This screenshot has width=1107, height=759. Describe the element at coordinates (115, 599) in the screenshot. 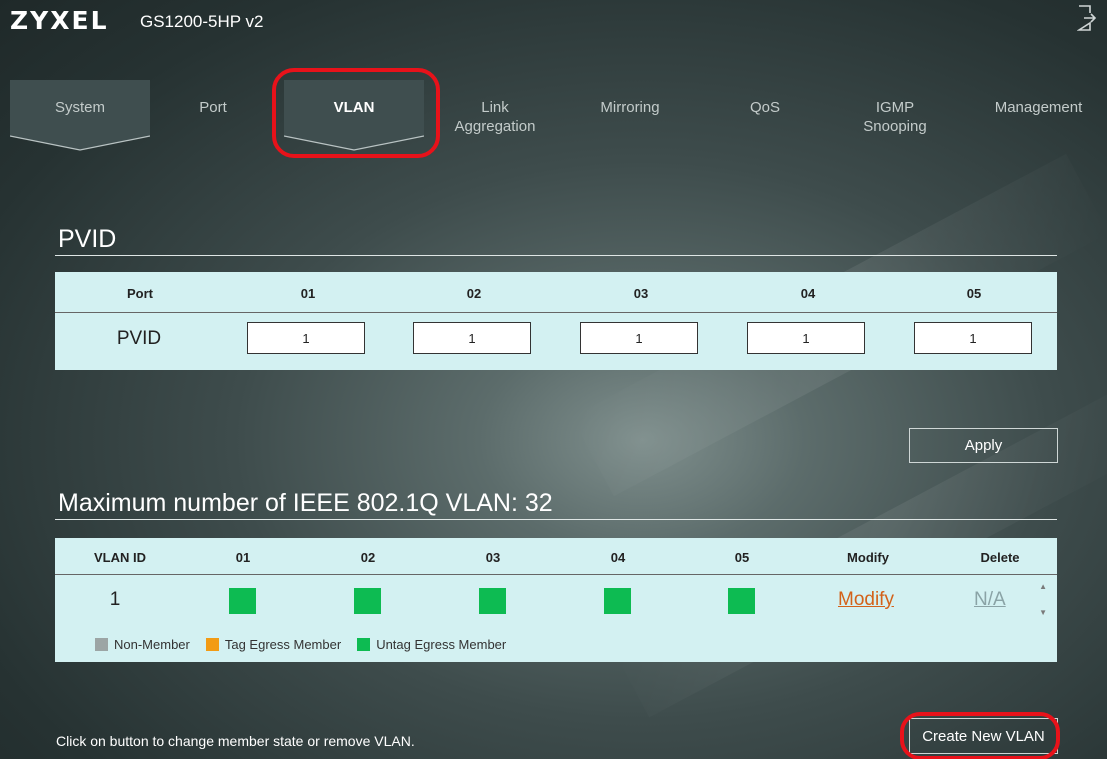

I see `vlan-id-value: 1` at that location.